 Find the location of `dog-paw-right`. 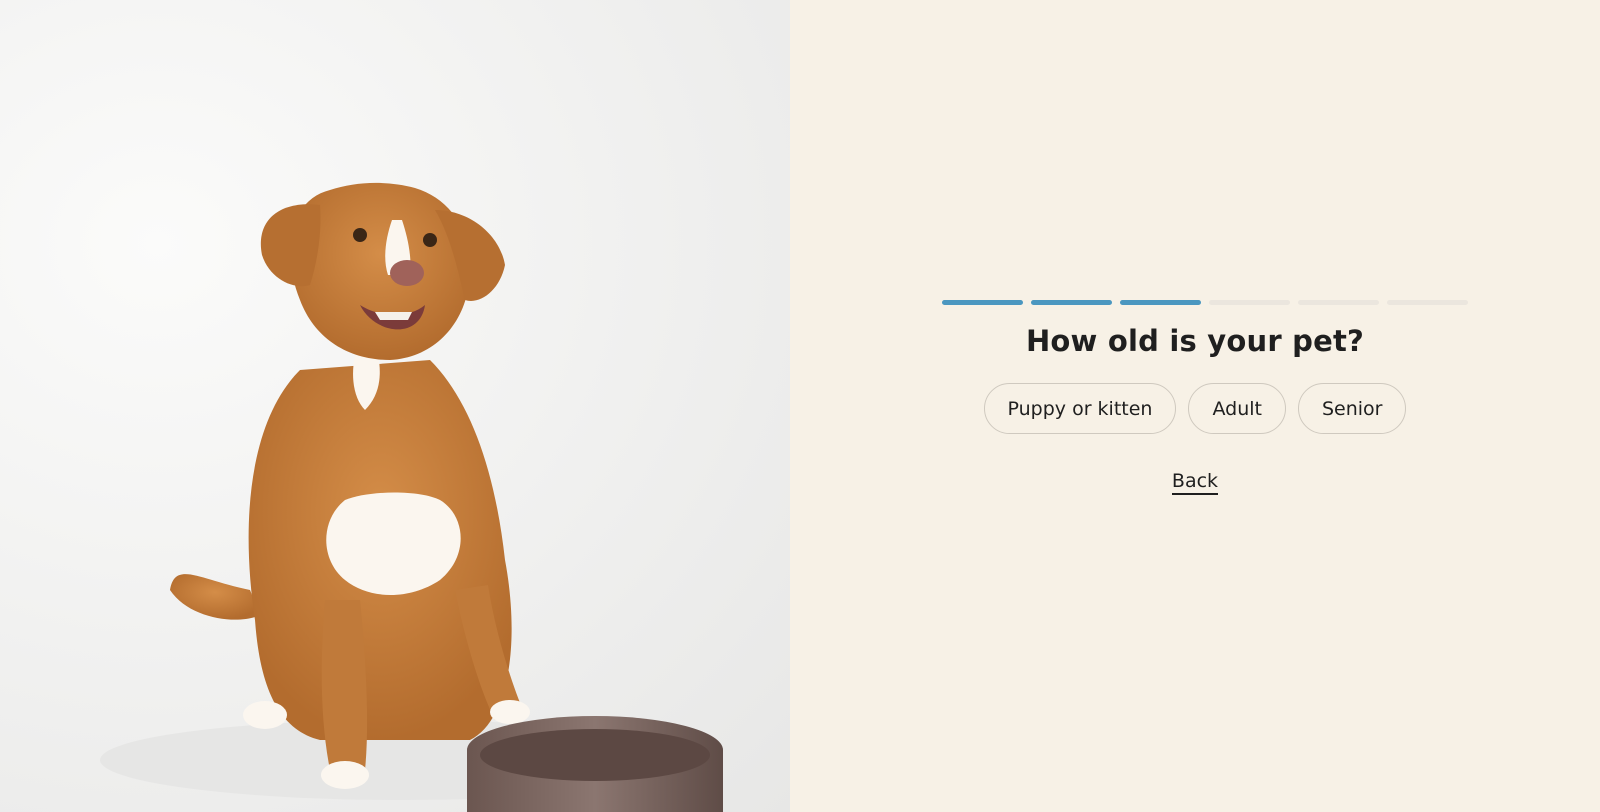

dog-paw-right is located at coordinates (510, 712).